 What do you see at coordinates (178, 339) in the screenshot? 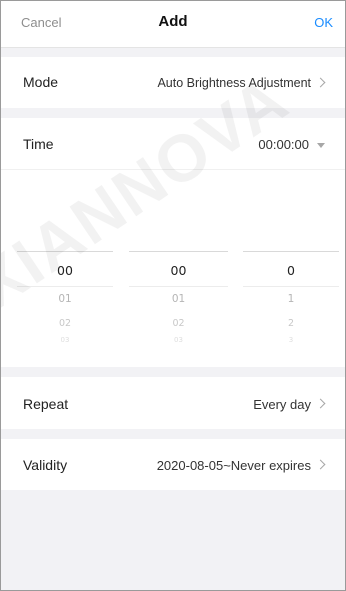
I see `minutes-option: 03` at bounding box center [178, 339].